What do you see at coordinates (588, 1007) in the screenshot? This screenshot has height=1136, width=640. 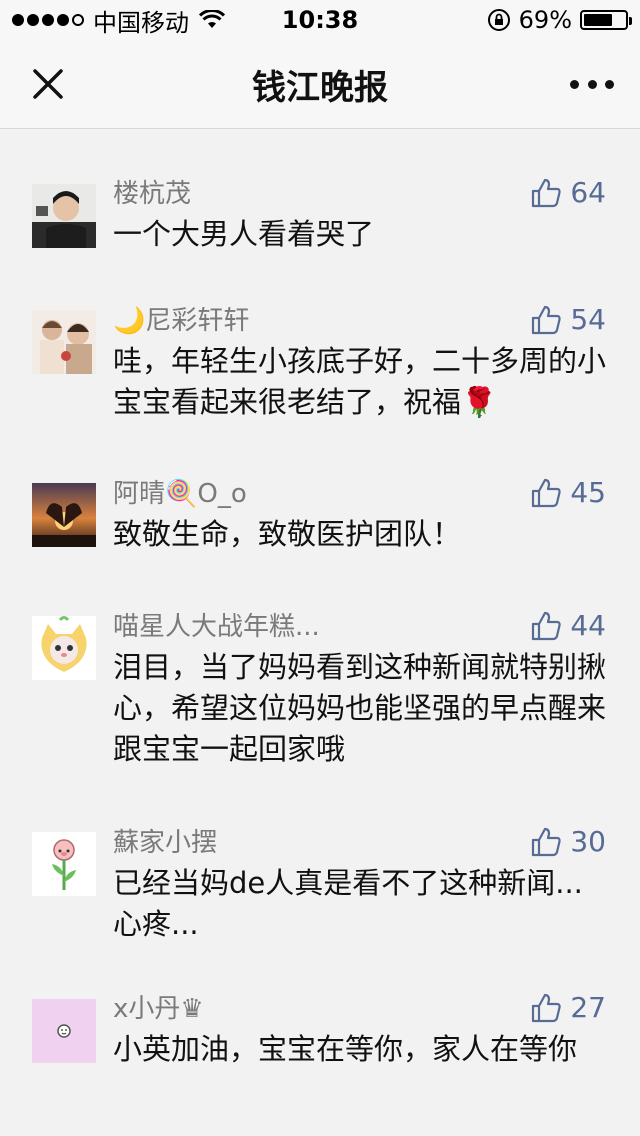 I see `like-count: 27` at bounding box center [588, 1007].